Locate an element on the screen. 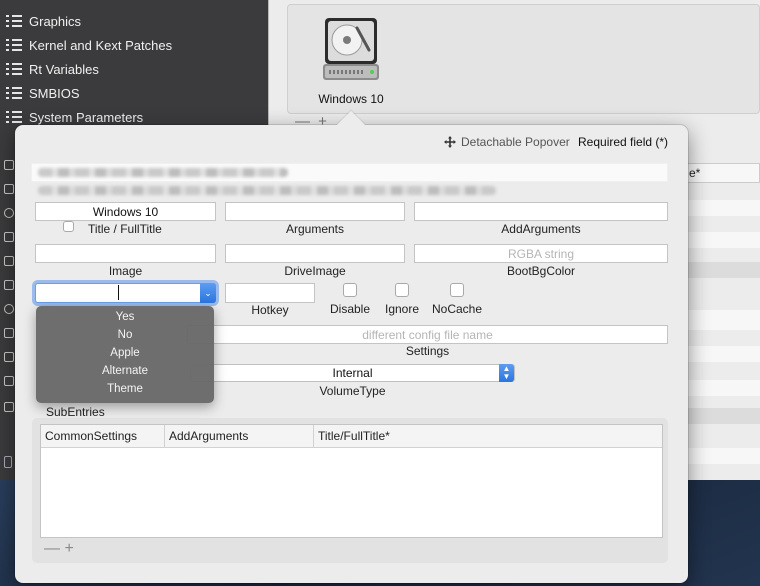 Image resolution: width=760 pixels, height=586 pixels. image-label: Image is located at coordinates (125, 271).